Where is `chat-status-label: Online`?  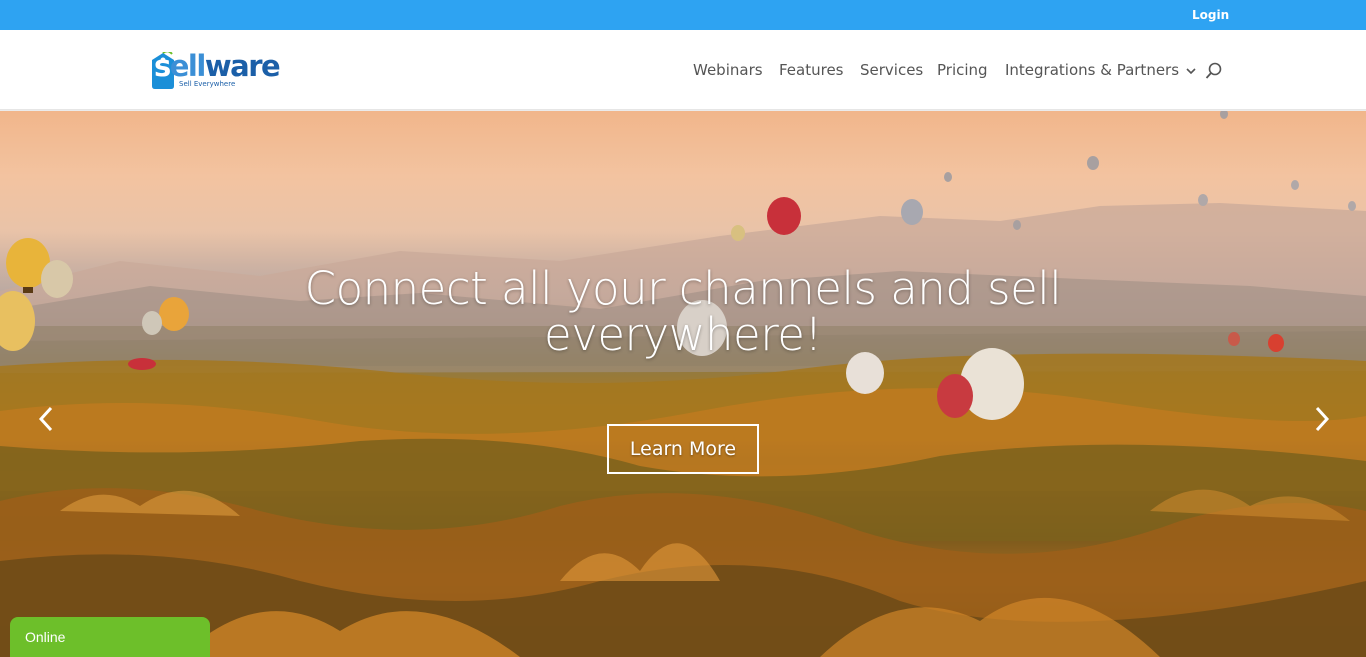
chat-status-label: Online is located at coordinates (45, 637).